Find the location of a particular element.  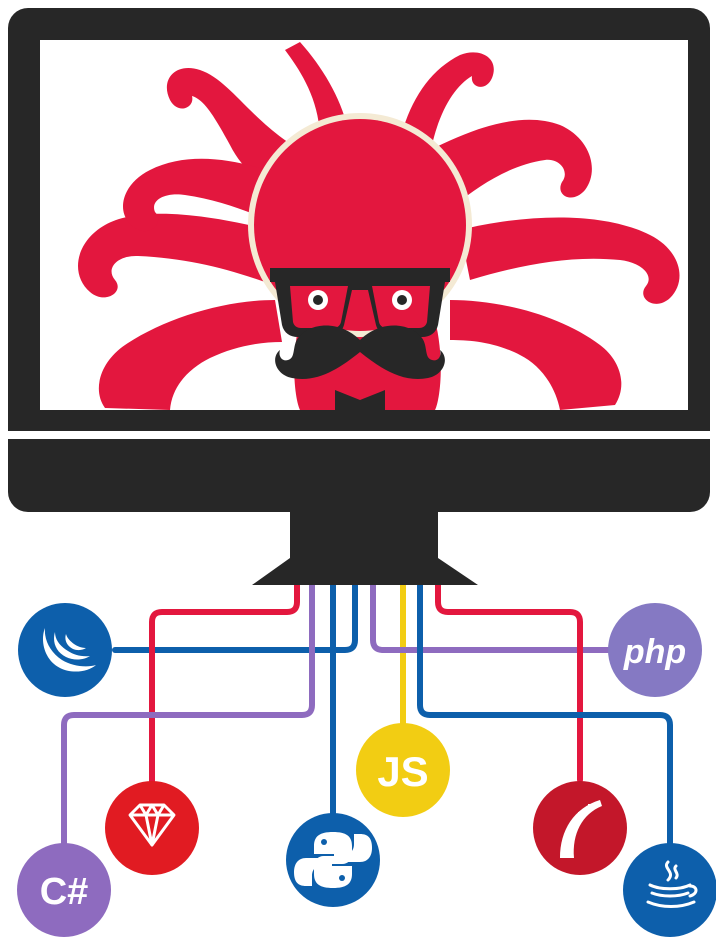

csharp-icon: C# is located at coordinates (64, 892).